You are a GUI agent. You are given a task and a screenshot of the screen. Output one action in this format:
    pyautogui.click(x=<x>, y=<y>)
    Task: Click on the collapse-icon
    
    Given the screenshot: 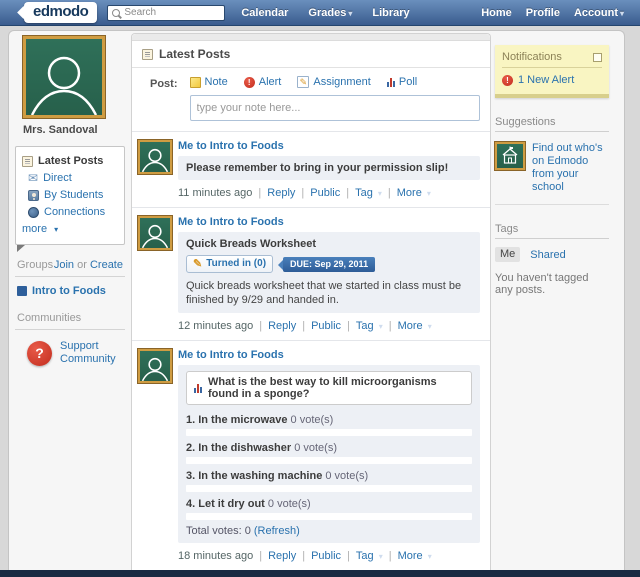 What is the action you would take?
    pyautogui.click(x=597, y=57)
    